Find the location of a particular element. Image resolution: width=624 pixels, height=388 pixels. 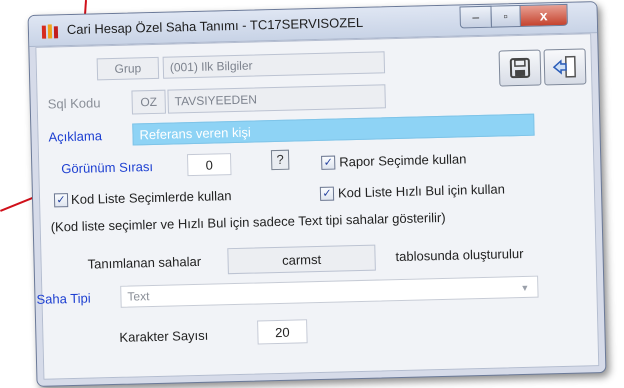

kod-liste-secim-label: Kod Liste Seçimlerde kullan is located at coordinates (151, 198).